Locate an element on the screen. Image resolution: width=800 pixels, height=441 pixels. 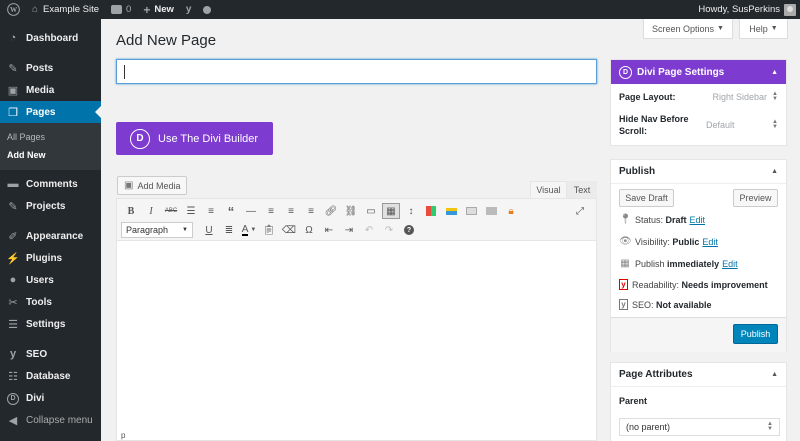
sidebar-item-posts: ✎ Posts is located at coordinates (50, 68).